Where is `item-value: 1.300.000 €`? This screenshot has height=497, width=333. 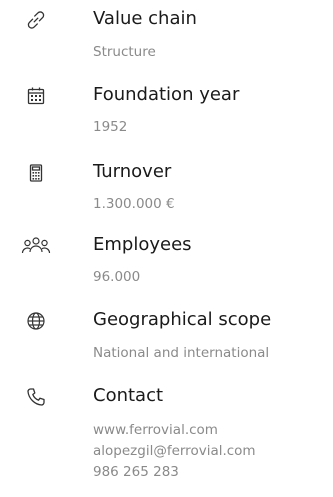
item-value: 1.300.000 € is located at coordinates (134, 204).